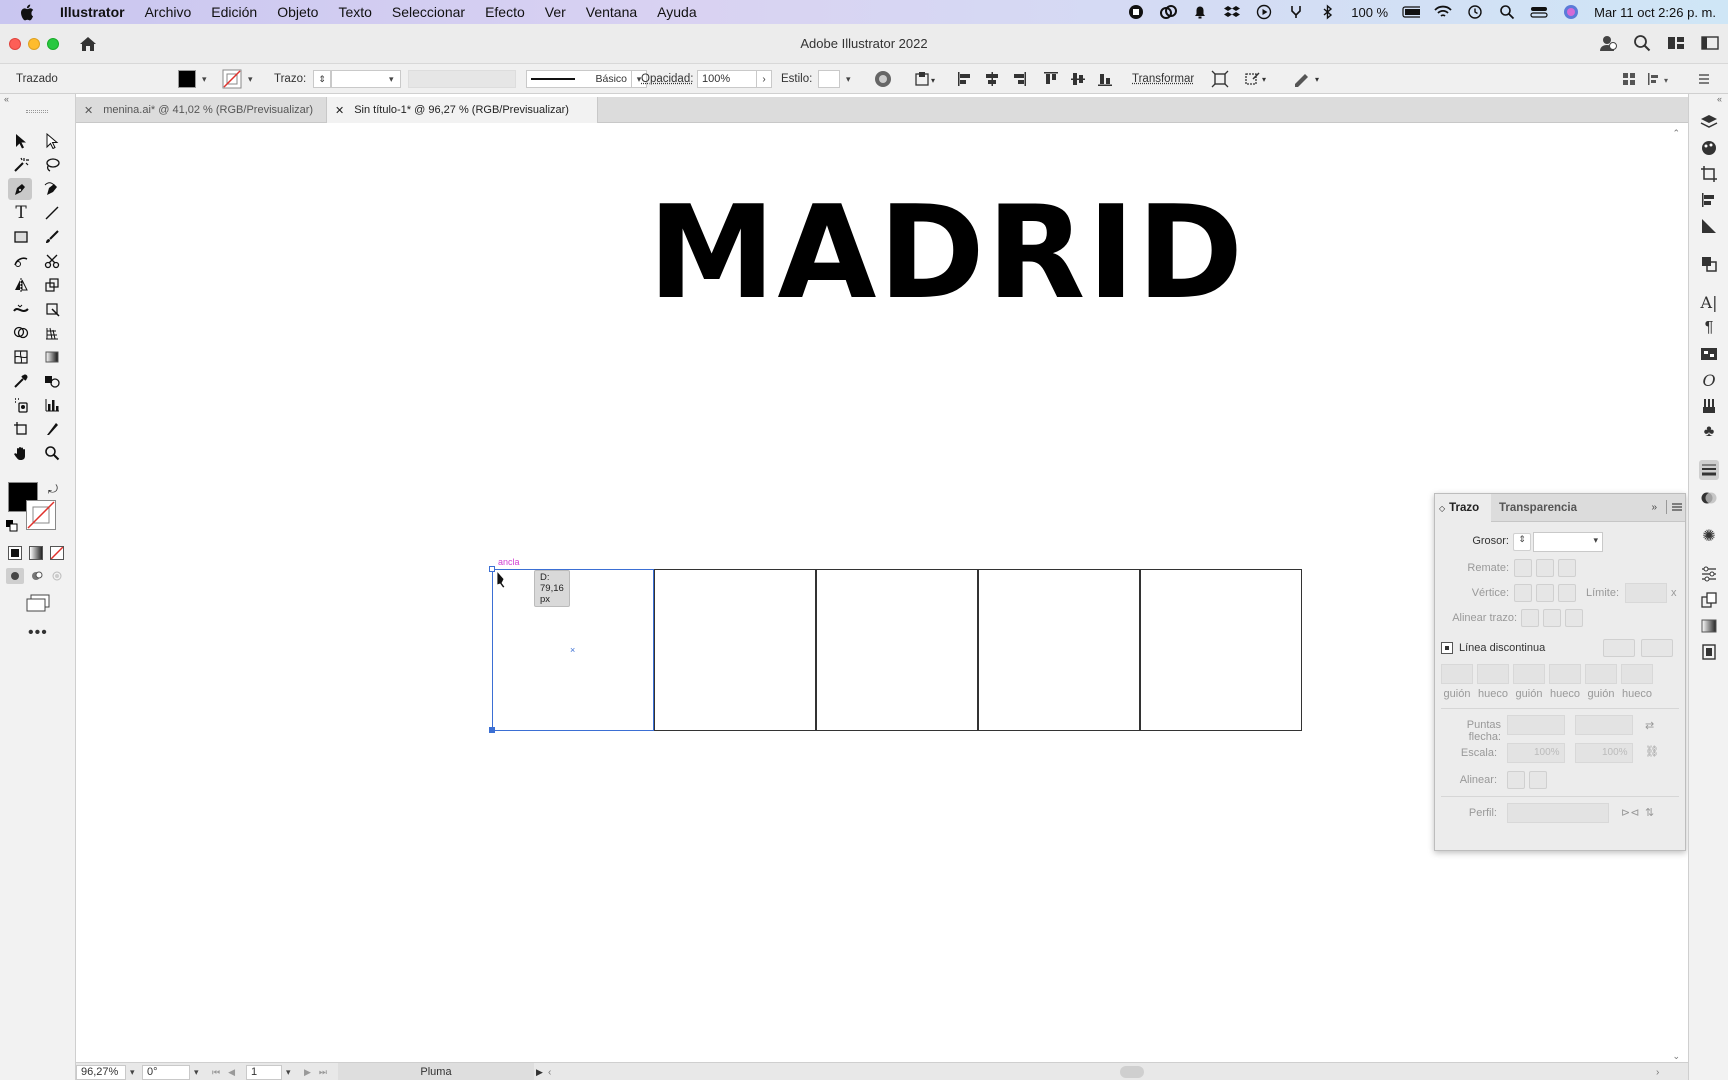  What do you see at coordinates (354, 12) in the screenshot?
I see `menu-texto: Texto` at bounding box center [354, 12].